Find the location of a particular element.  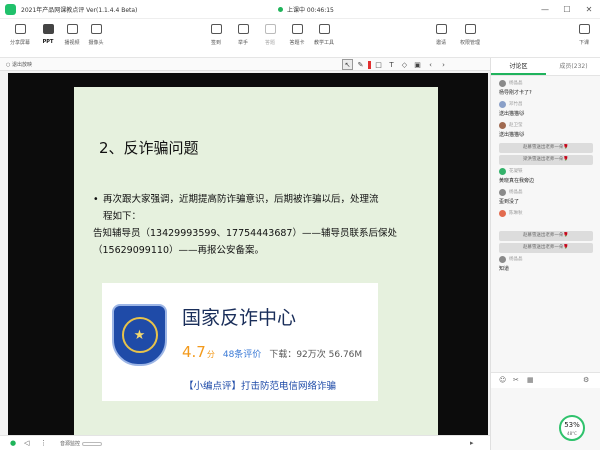

class-timer: 上课中 00:46:15 is located at coordinates (310, 10).